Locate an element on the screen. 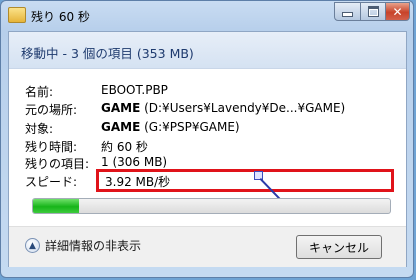 The width and height of the screenshot is (416, 280). details-toggle: ▲ 詳細情報の非表示 is located at coordinates (83, 245).